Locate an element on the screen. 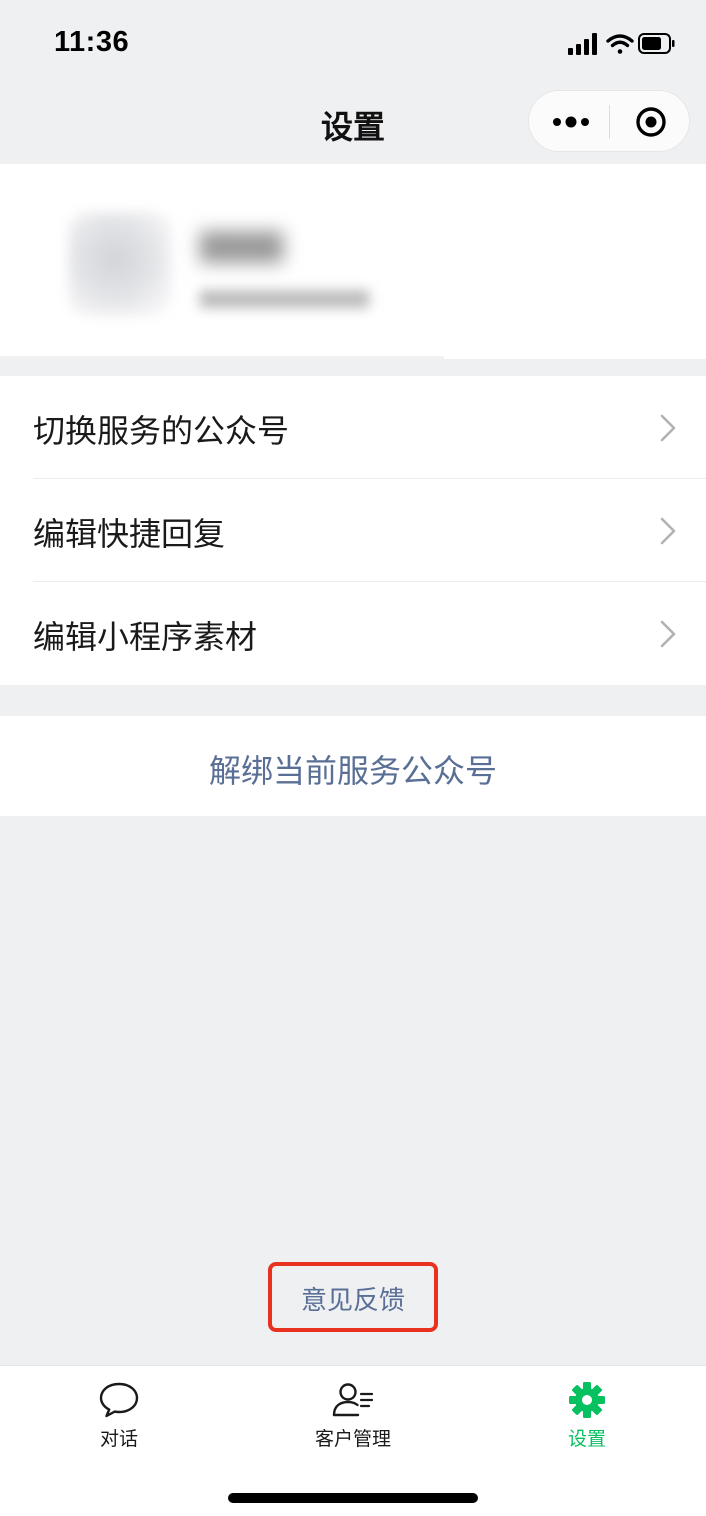 This screenshot has width=706, height=1516. wifi-icon is located at coordinates (620, 44).